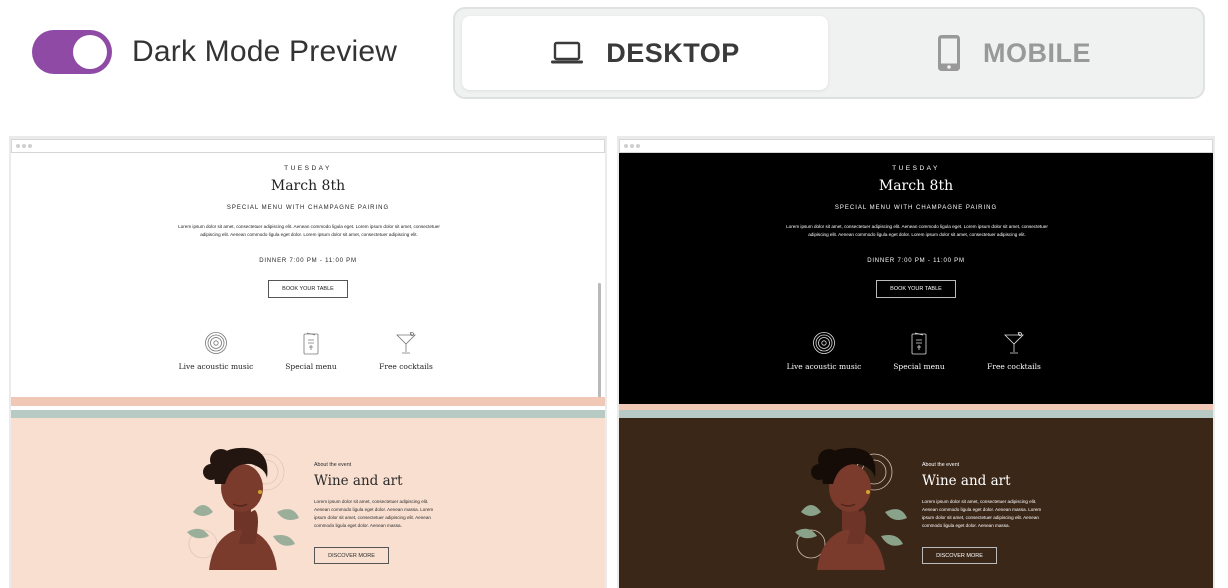 This screenshot has height=588, width=1228. I want to click on mobile-view-button: MOBILE, so click(1014, 53).